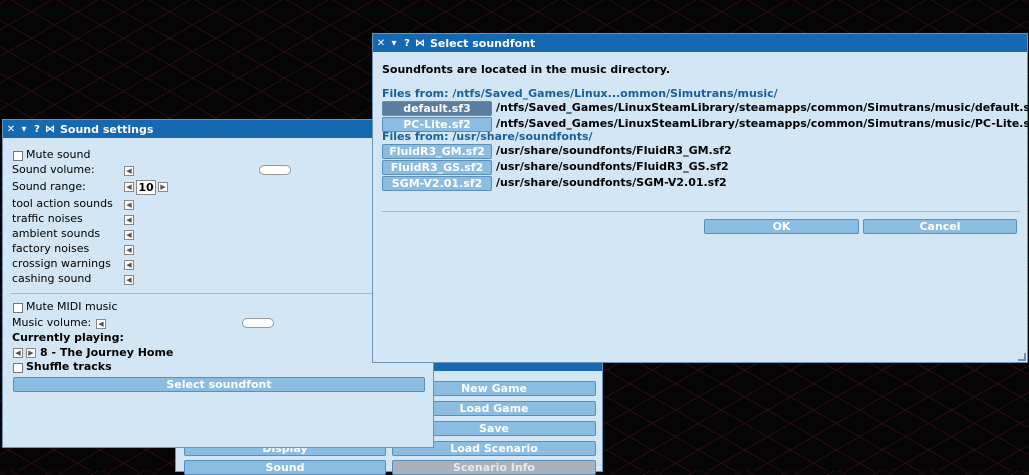 The height and width of the screenshot is (475, 1029). I want to click on group-header: Files from: /usr/share/soundfonts/, so click(487, 136).